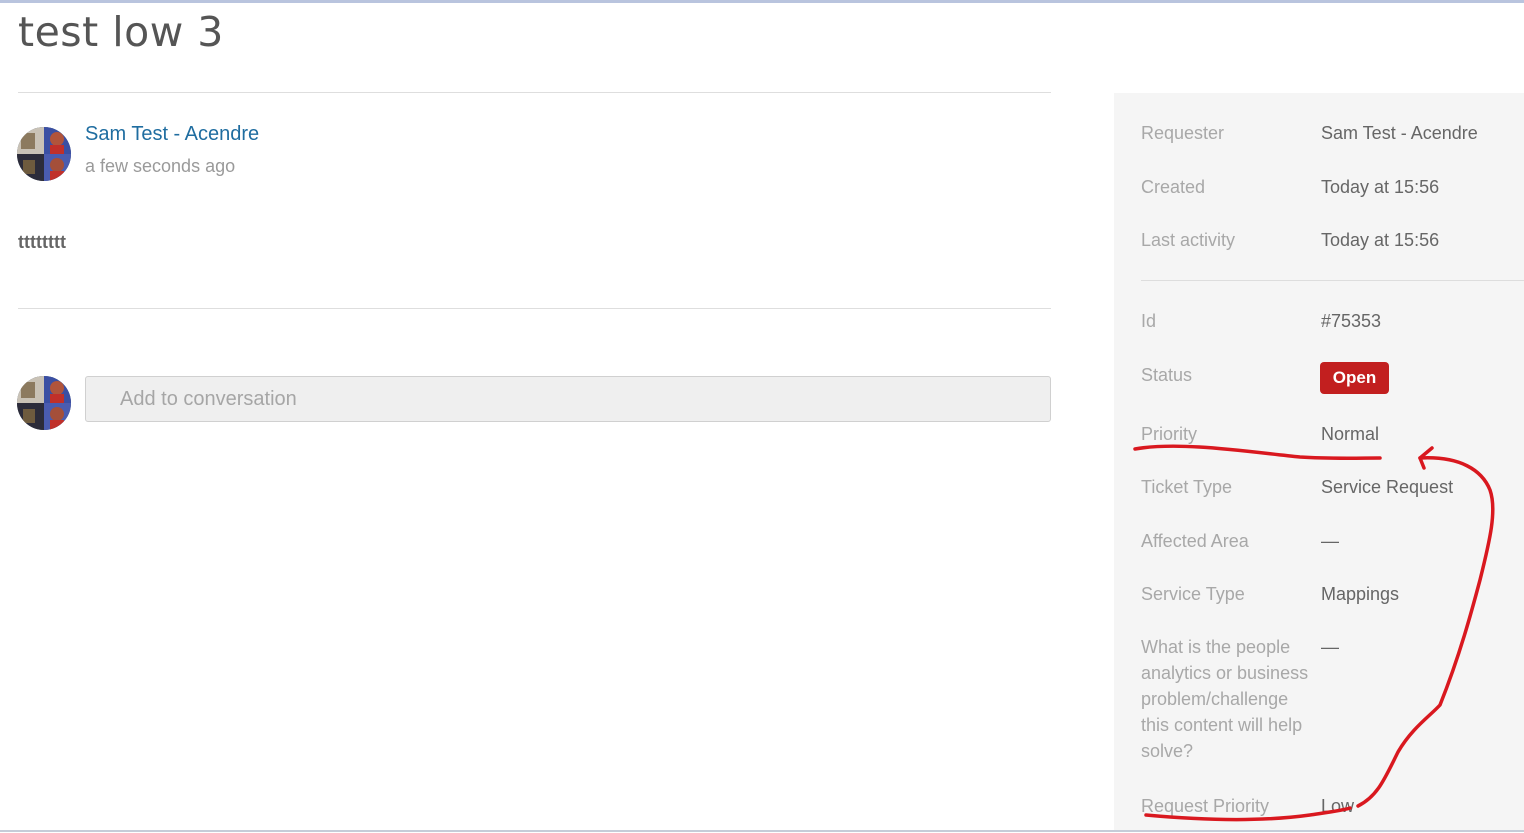  I want to click on sidebar-divider, so click(1332, 280).